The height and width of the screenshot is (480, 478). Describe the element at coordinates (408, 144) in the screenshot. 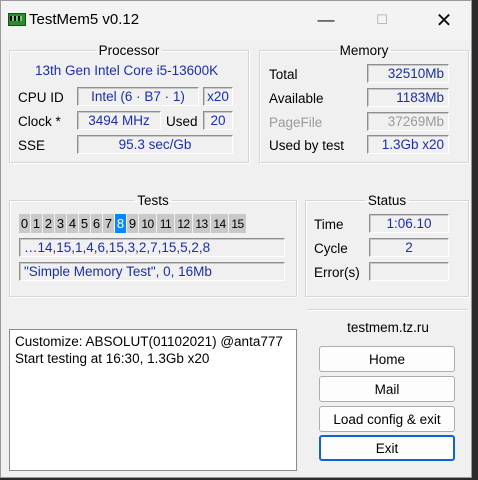

I see `used-by-test-value: 1.3Gb x20` at that location.